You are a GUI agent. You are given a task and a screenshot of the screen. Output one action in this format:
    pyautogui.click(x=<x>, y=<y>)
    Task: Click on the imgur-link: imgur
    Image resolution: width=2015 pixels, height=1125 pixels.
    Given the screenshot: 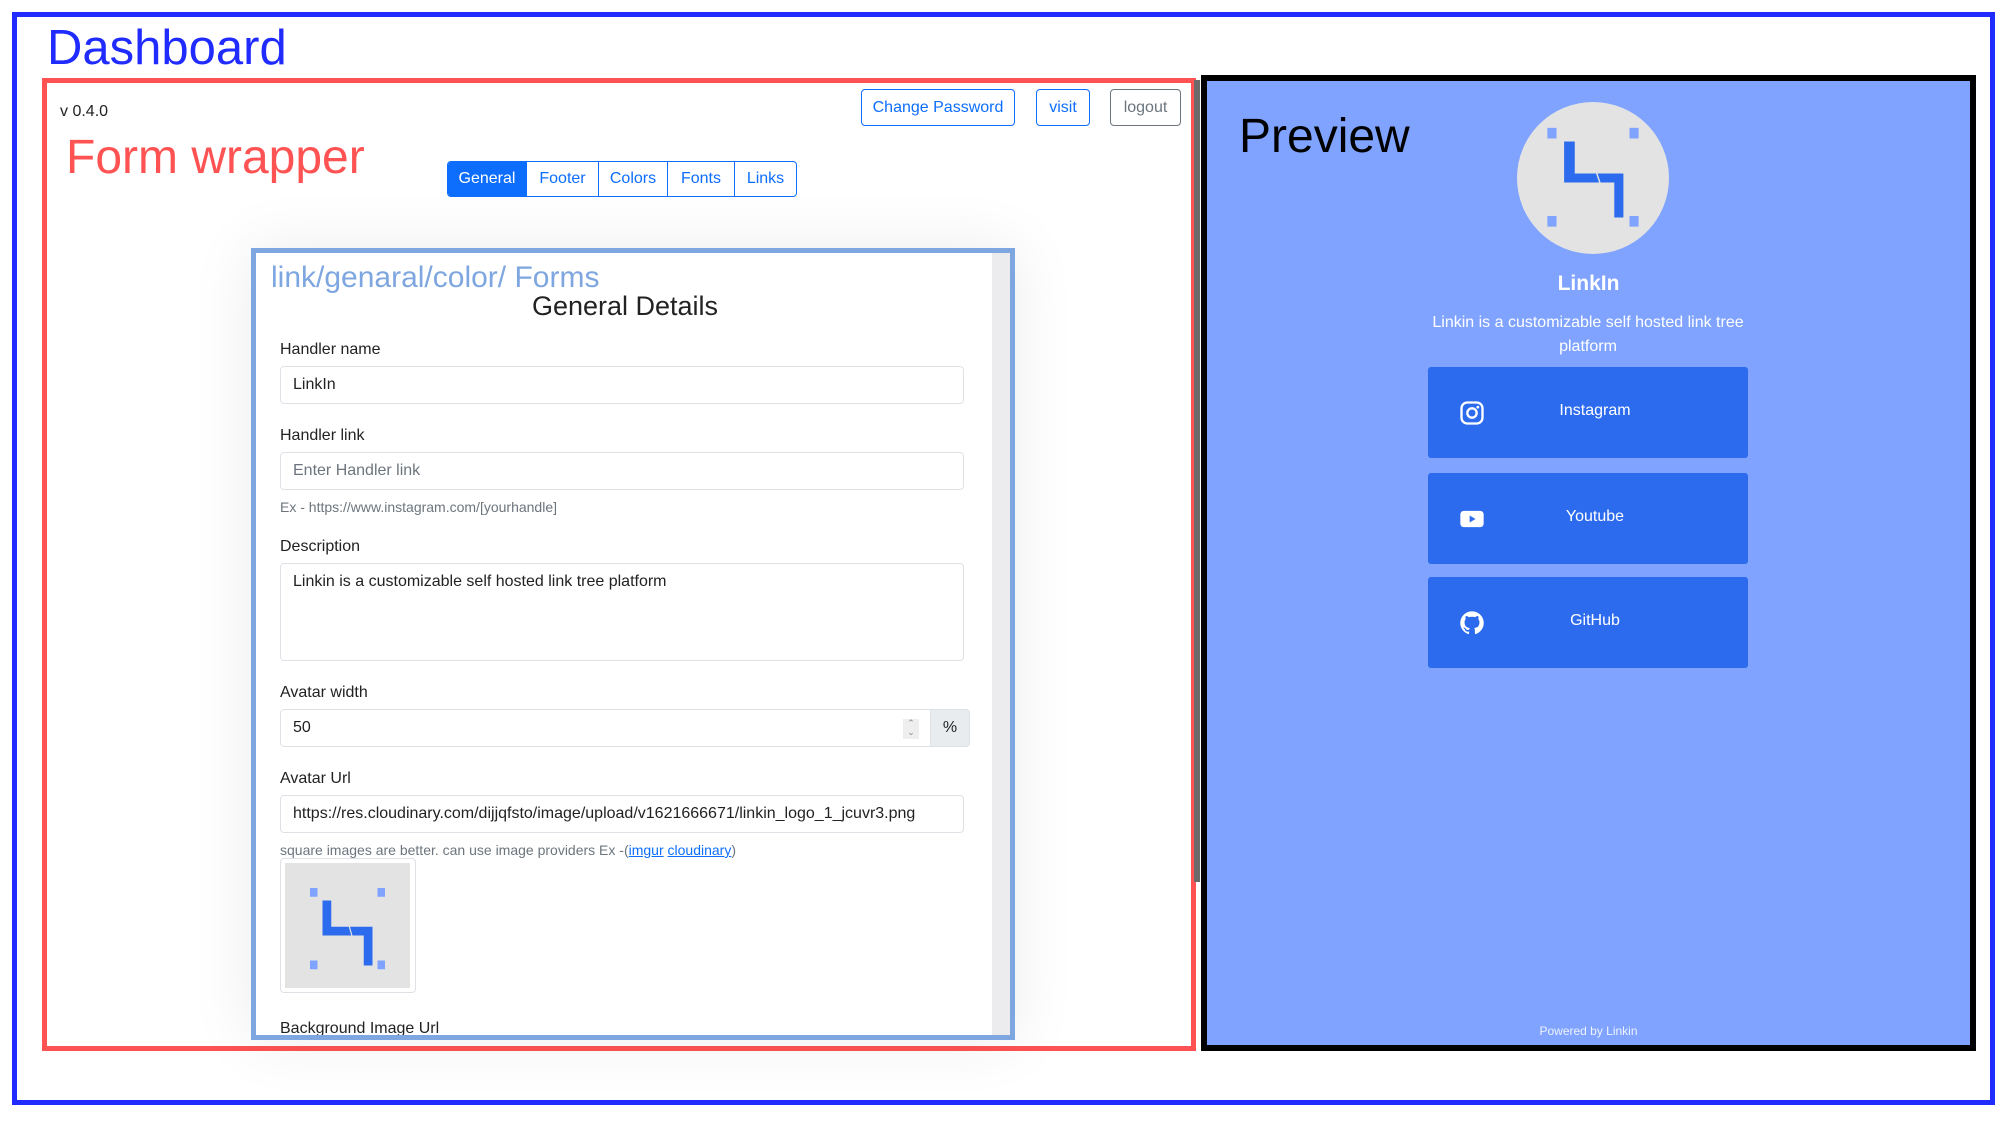 What is the action you would take?
    pyautogui.click(x=646, y=850)
    